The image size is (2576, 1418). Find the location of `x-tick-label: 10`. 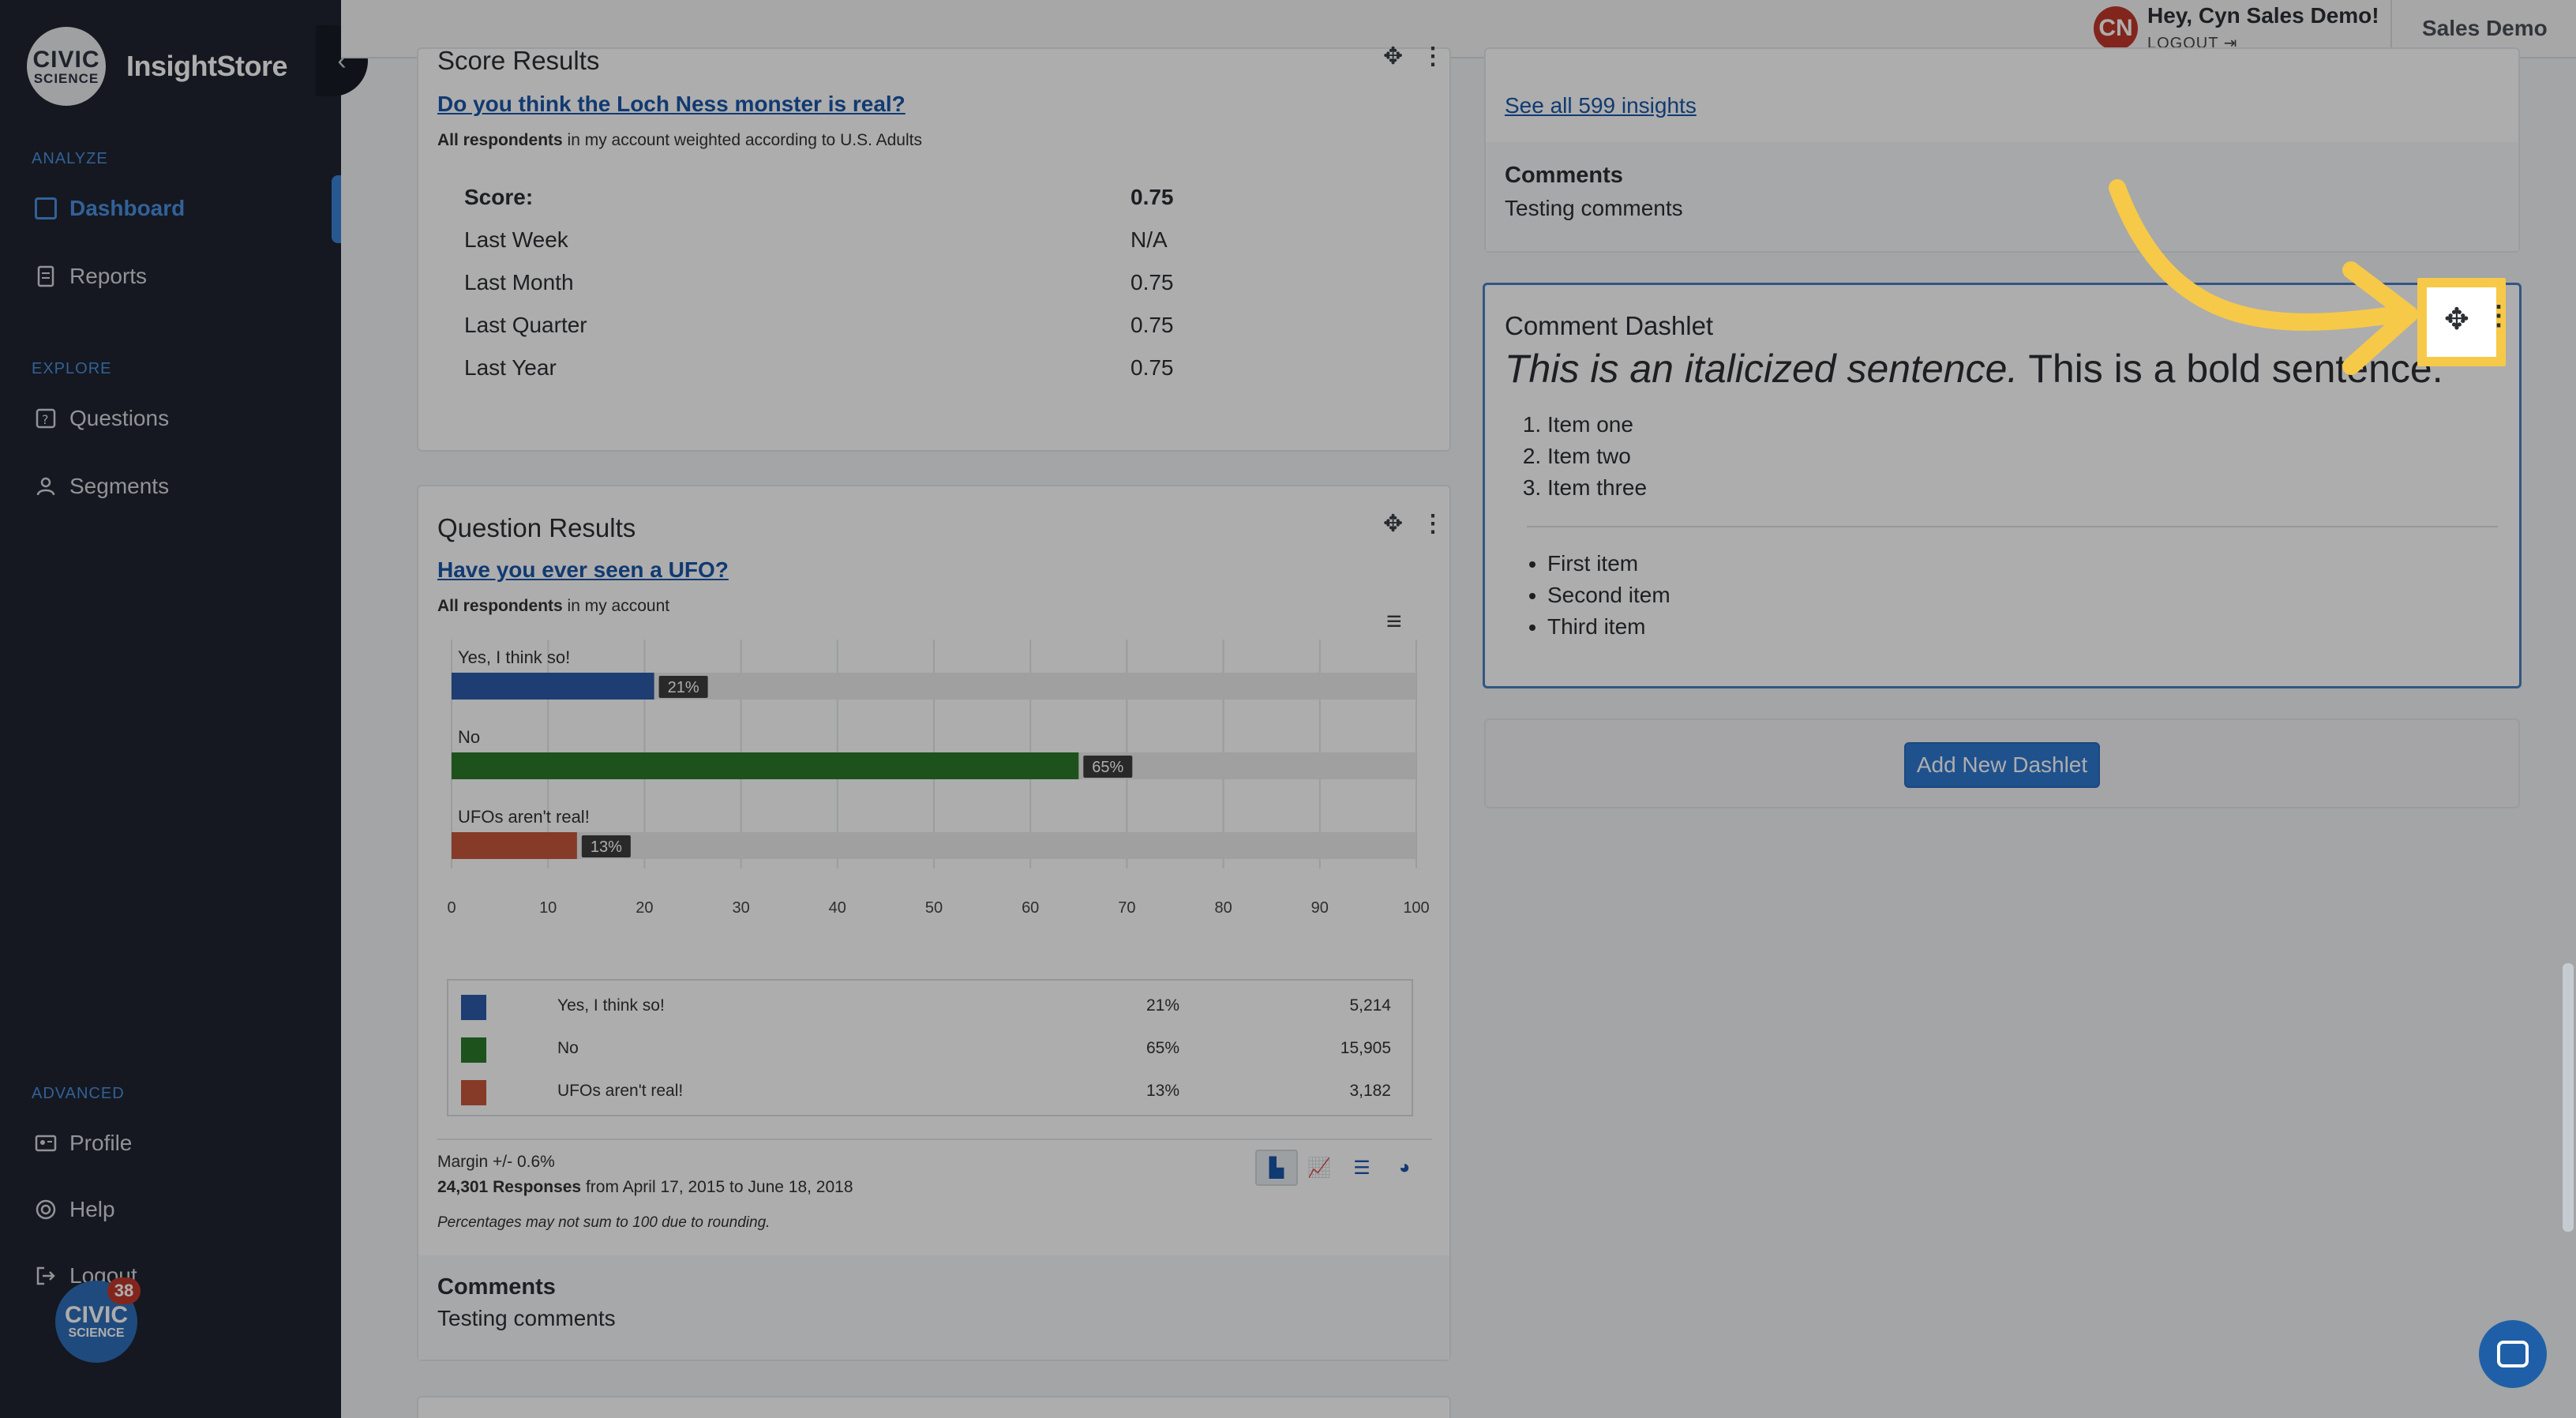

x-tick-label: 10 is located at coordinates (548, 908).